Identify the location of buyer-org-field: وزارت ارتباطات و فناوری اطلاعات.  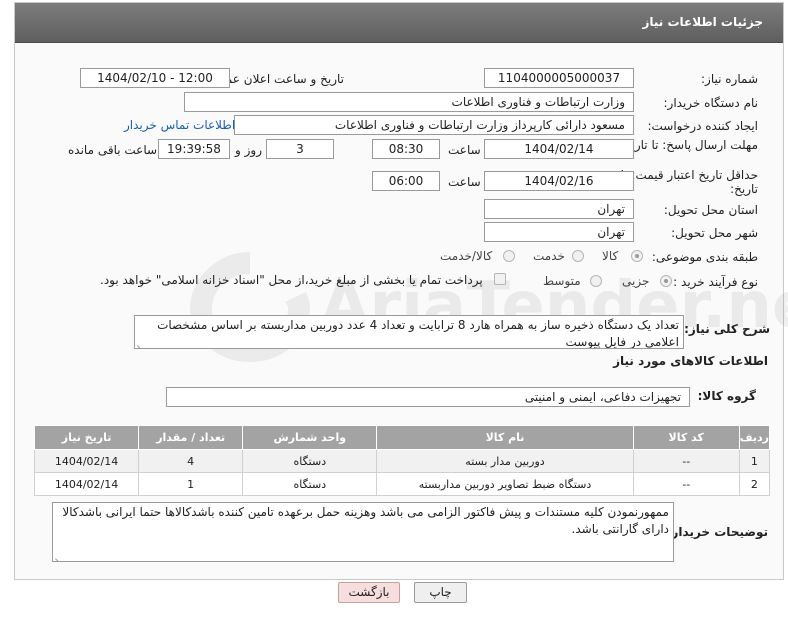
(409, 102).